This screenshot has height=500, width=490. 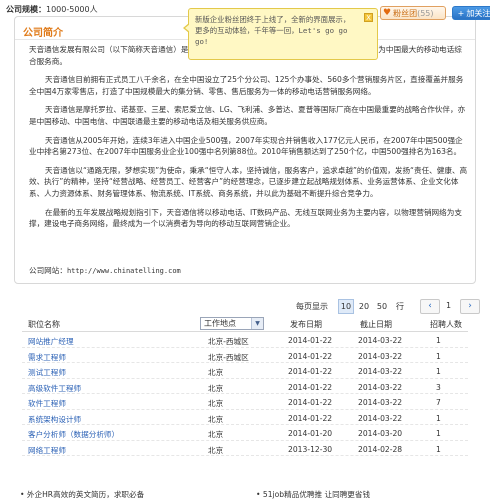 What do you see at coordinates (380, 433) in the screenshot?
I see `cell-deadline: 2014-03-20` at bounding box center [380, 433].